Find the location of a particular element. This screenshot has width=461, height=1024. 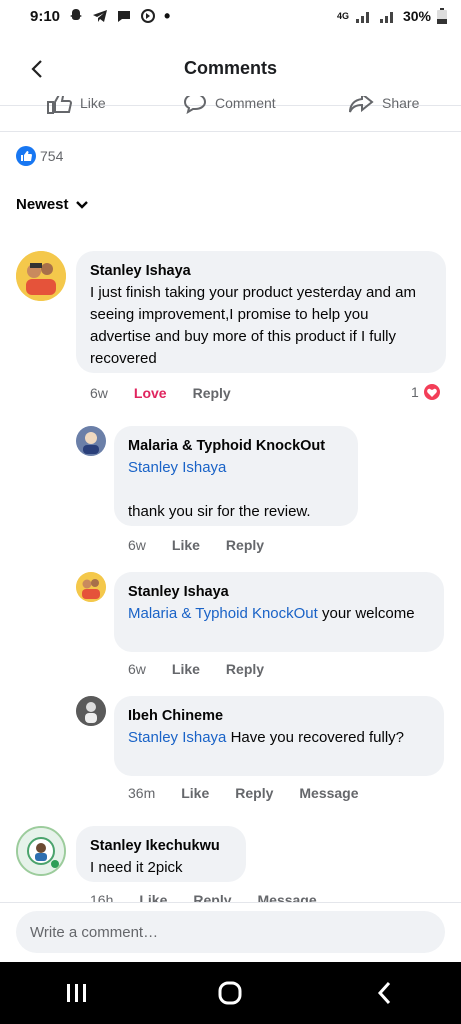

comment-text: I need it 2pick is located at coordinates (136, 867).